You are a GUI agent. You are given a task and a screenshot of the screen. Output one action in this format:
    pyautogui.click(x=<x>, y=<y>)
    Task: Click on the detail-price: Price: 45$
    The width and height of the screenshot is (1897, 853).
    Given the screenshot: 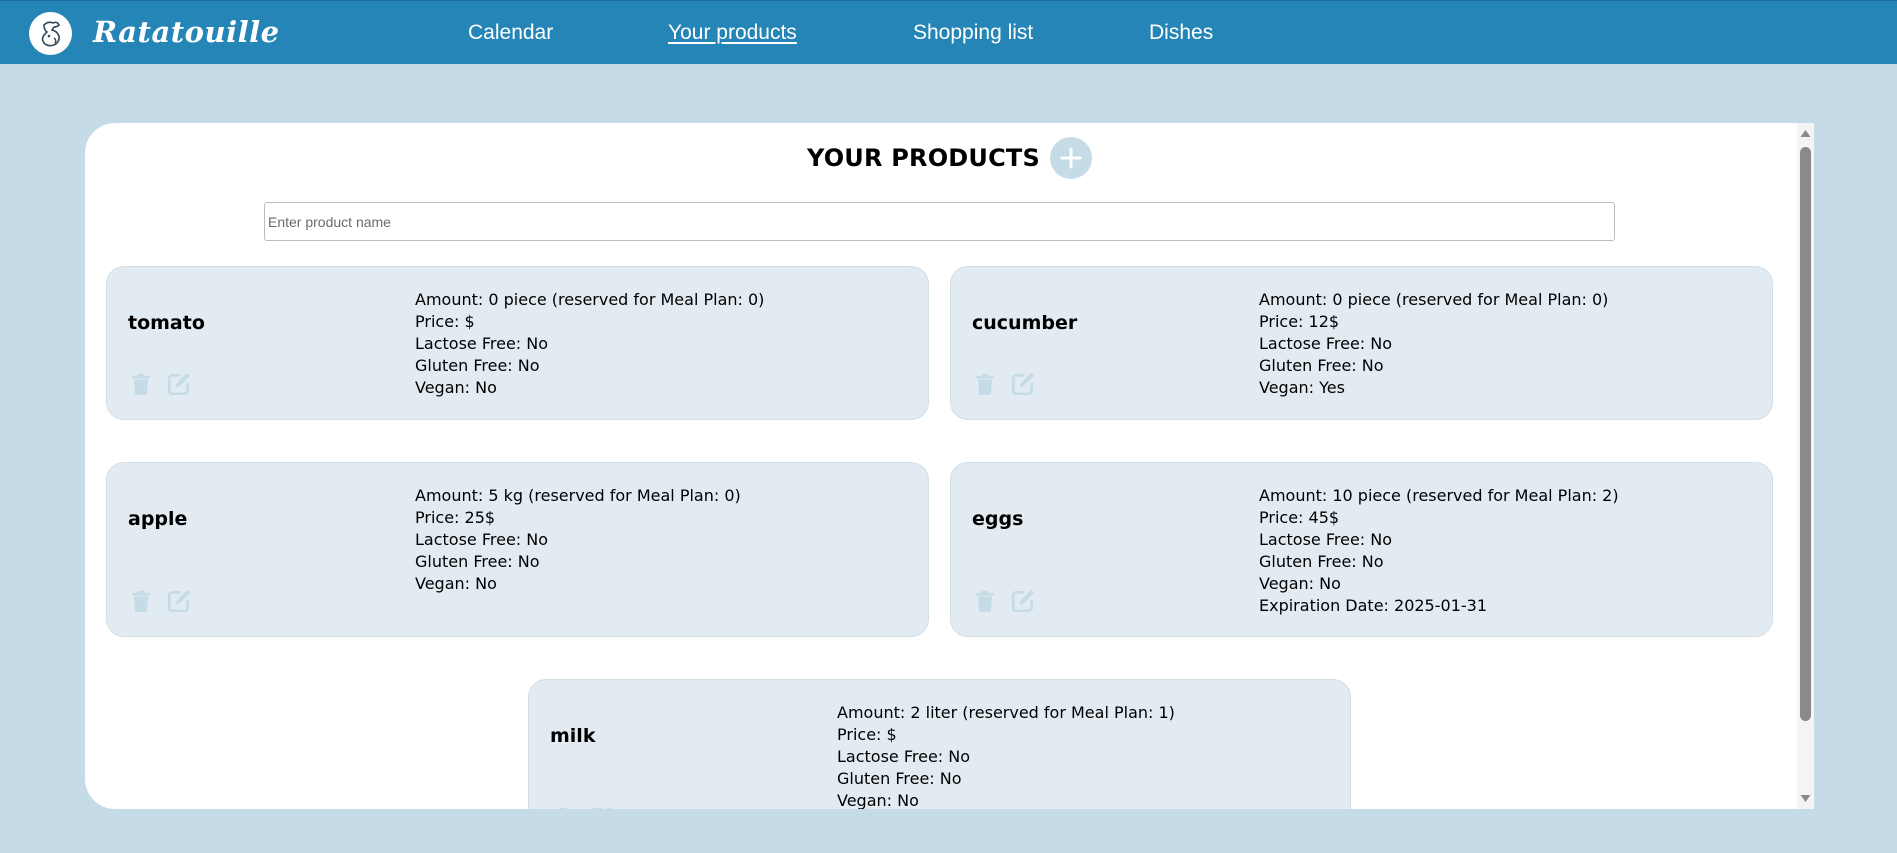 What is the action you would take?
    pyautogui.click(x=1299, y=517)
    